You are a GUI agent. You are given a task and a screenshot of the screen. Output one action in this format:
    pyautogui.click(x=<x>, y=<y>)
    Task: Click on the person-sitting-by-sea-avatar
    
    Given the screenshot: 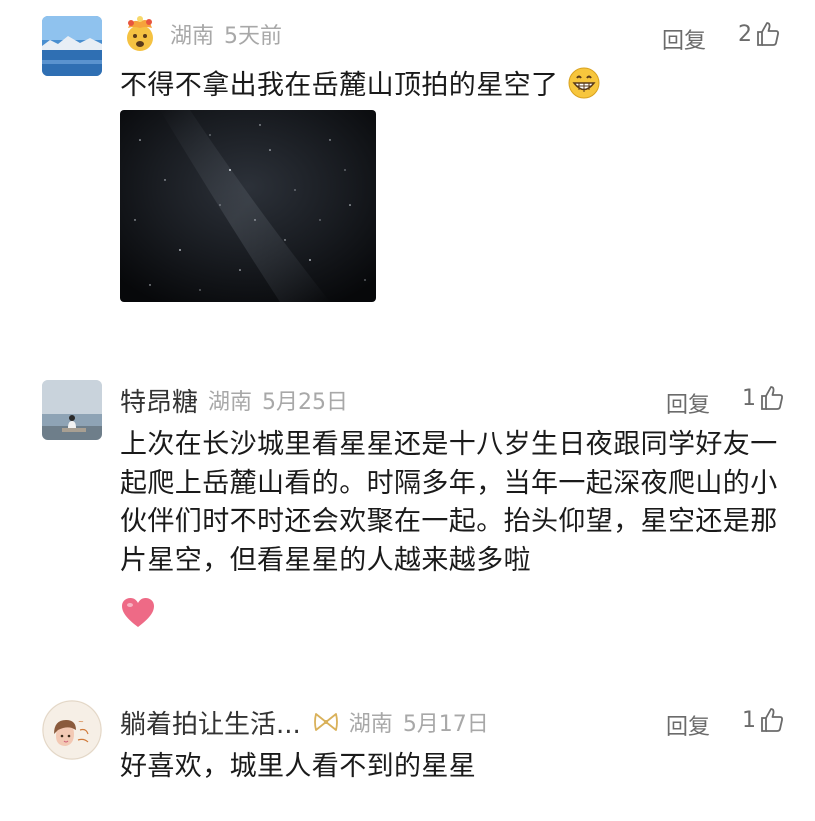 What is the action you would take?
    pyautogui.click(x=72, y=410)
    